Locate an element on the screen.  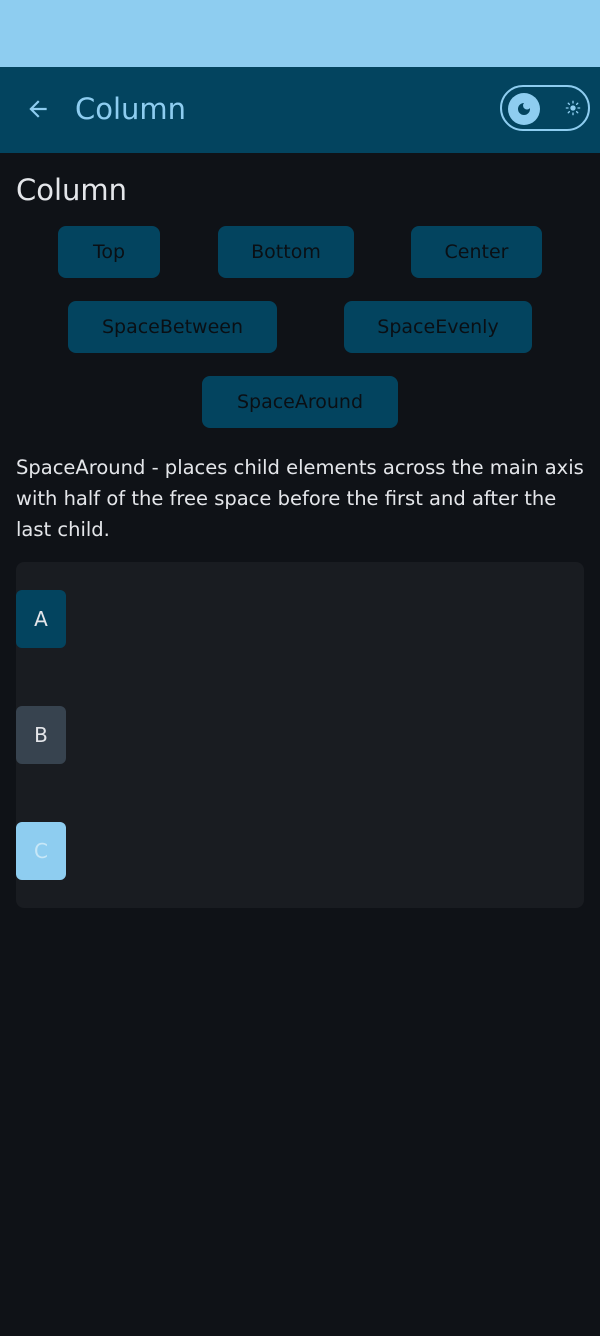
status-bar is located at coordinates (300, 33).